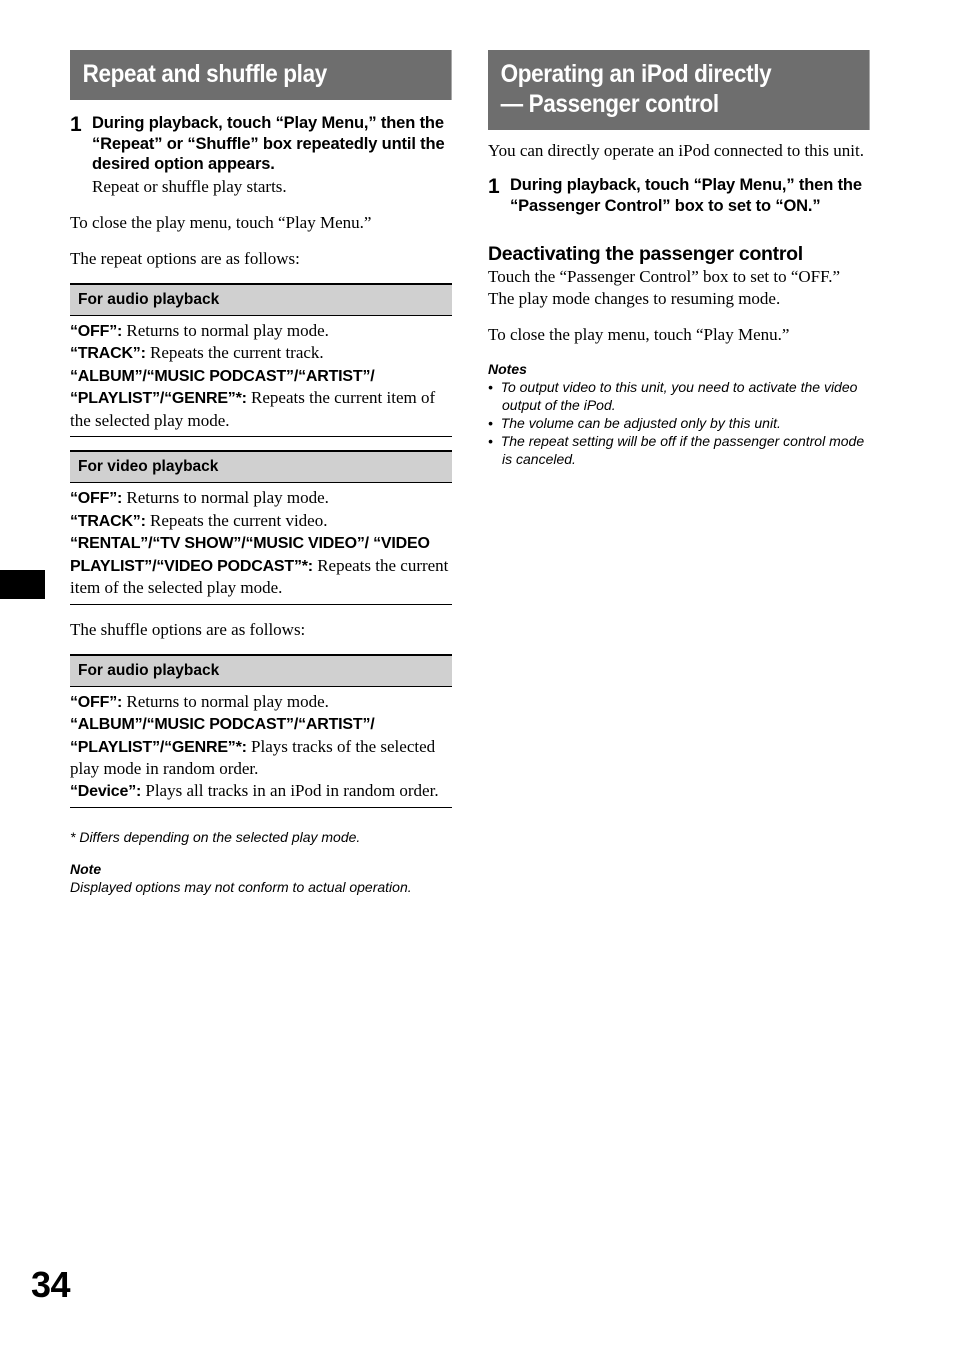 The width and height of the screenshot is (954, 1352). Describe the element at coordinates (188, 629) in the screenshot. I see `shuffle-options-intro: The shuffle options are as follows:` at that location.